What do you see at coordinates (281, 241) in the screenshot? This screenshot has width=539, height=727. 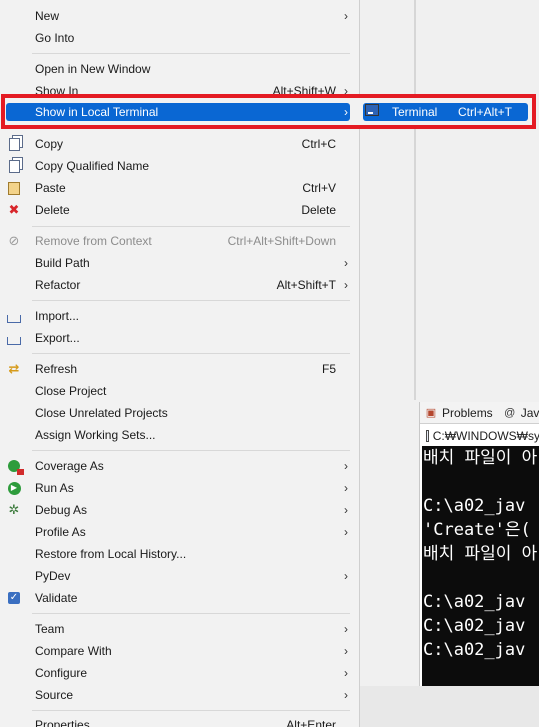 I see `menu-item-shortcut: Ctrl+Alt+Shift+Down` at bounding box center [281, 241].